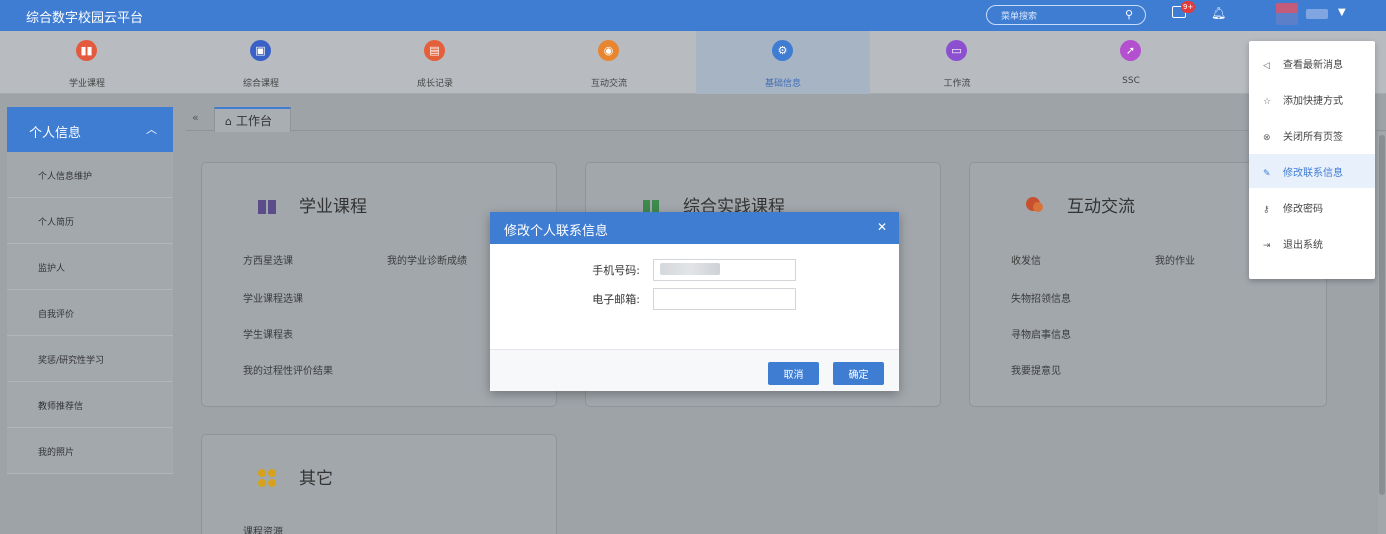 Image resolution: width=1386 pixels, height=534 pixels. I want to click on module-comprehensive: ▣ 综合课程, so click(261, 62).